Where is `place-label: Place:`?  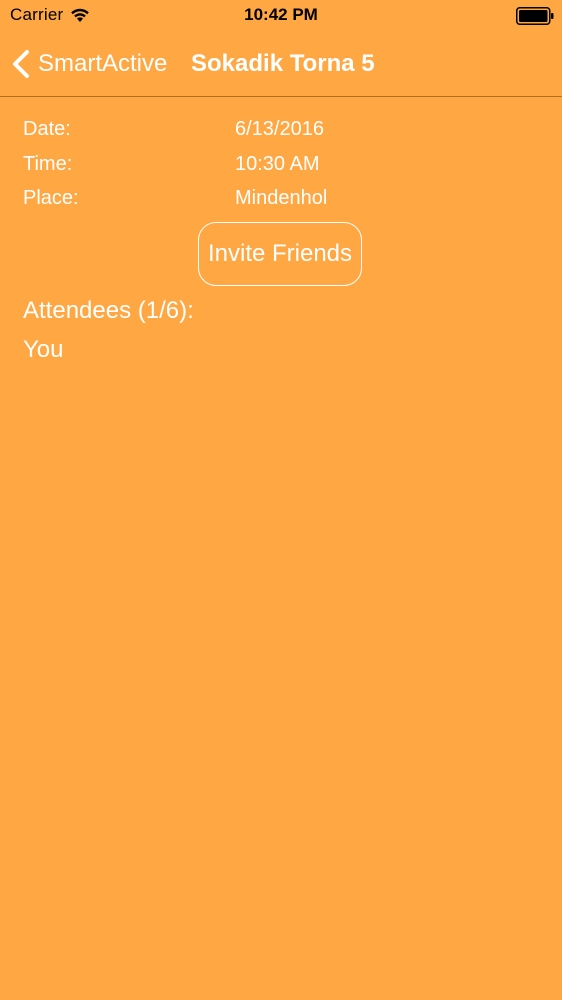
place-label: Place: is located at coordinates (51, 198).